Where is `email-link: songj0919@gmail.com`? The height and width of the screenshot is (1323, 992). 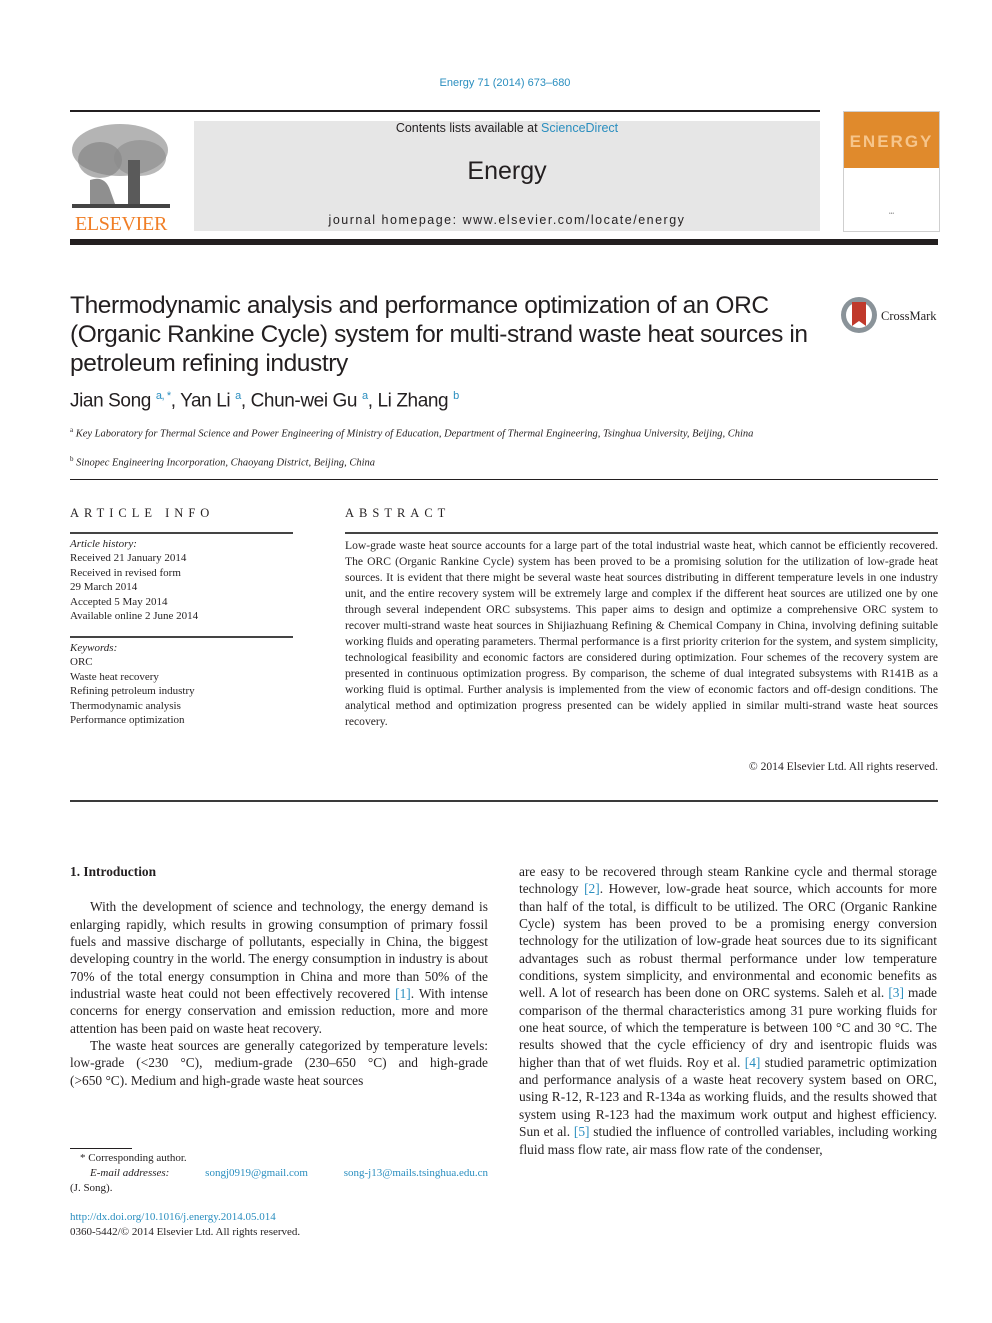
email-link: songj0919@gmail.com is located at coordinates (256, 1173).